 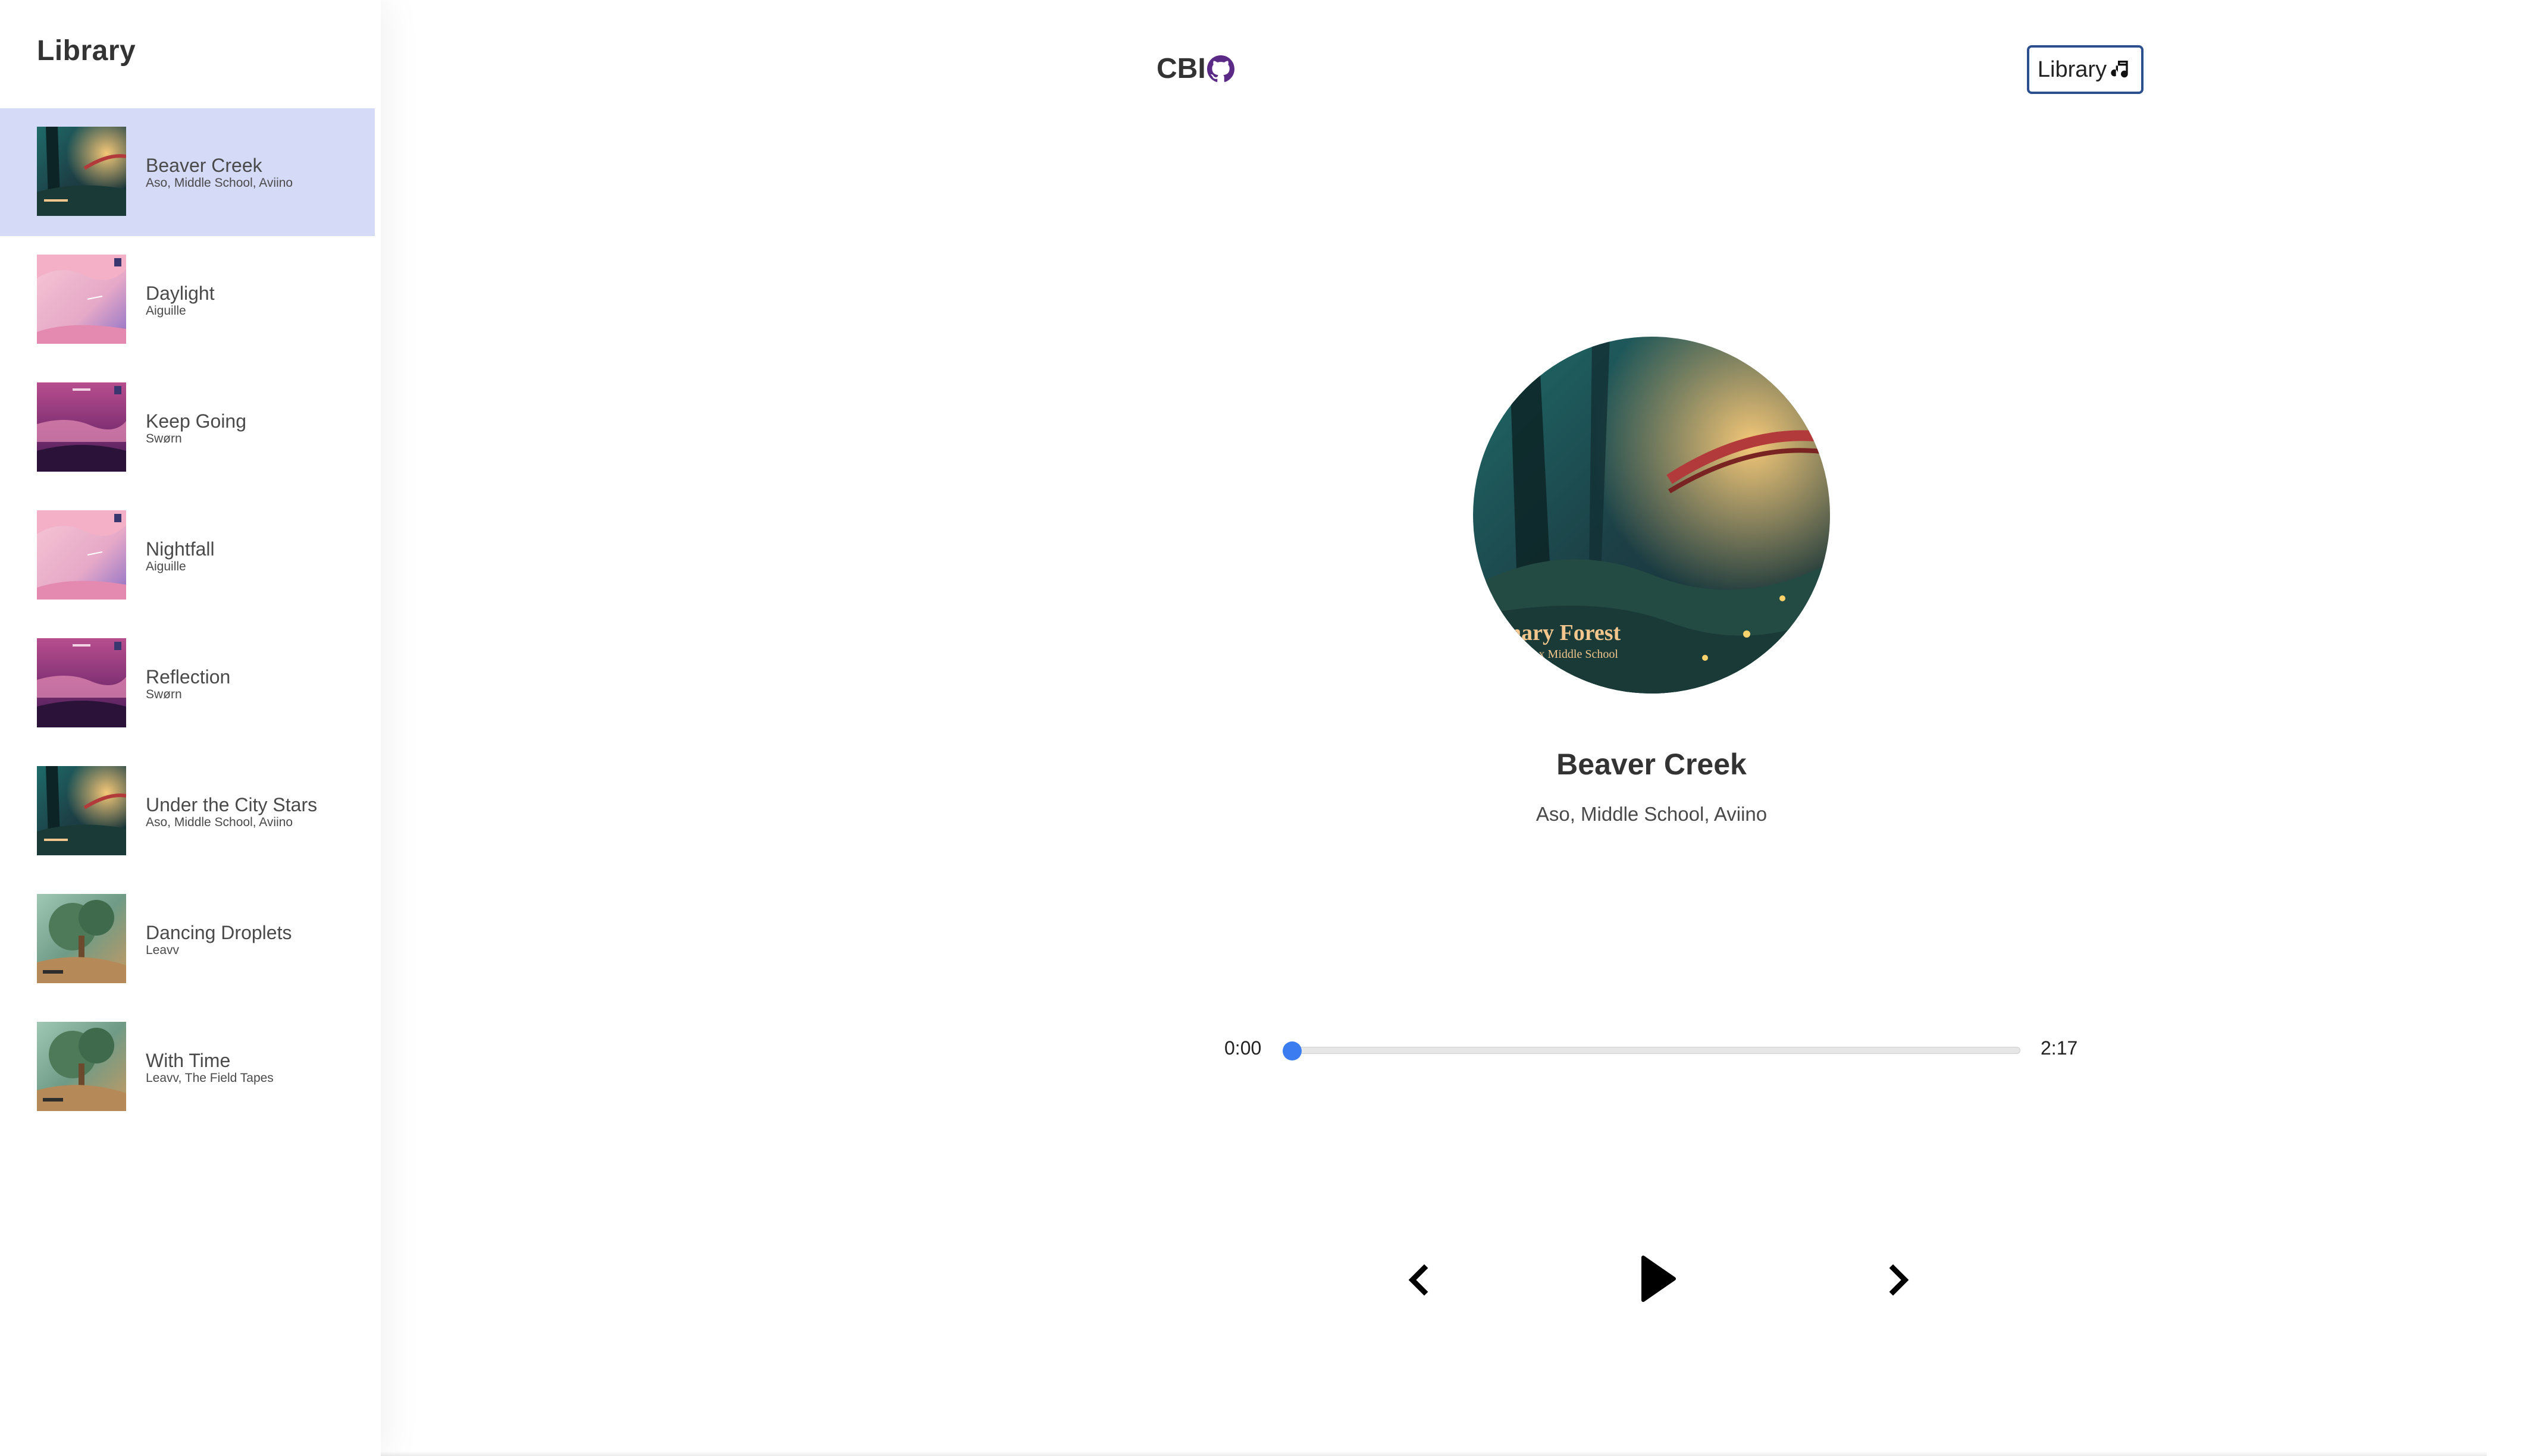 I want to click on app-logo: CBI, so click(x=1195, y=68).